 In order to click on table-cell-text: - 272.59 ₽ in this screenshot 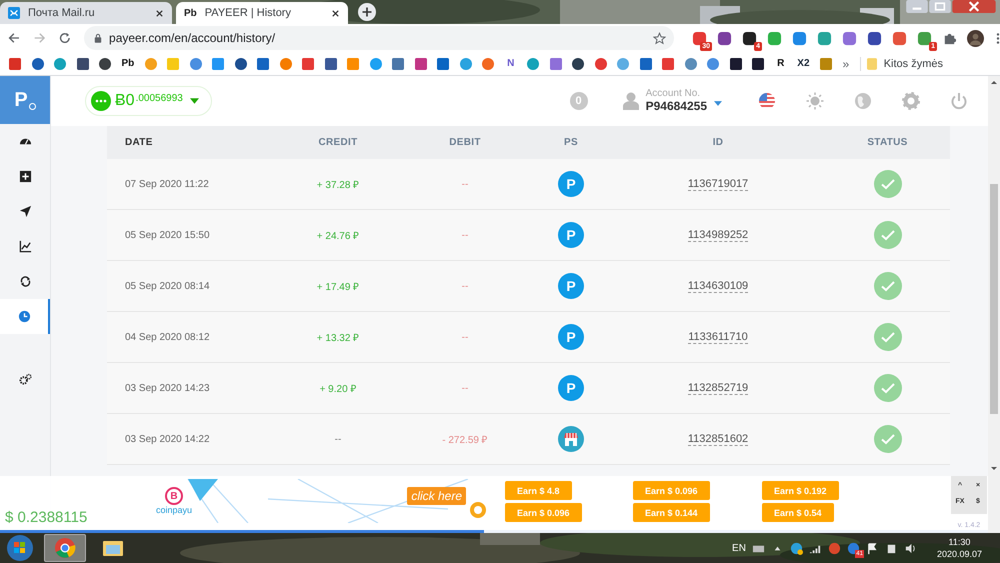, I will do `click(465, 440)`.